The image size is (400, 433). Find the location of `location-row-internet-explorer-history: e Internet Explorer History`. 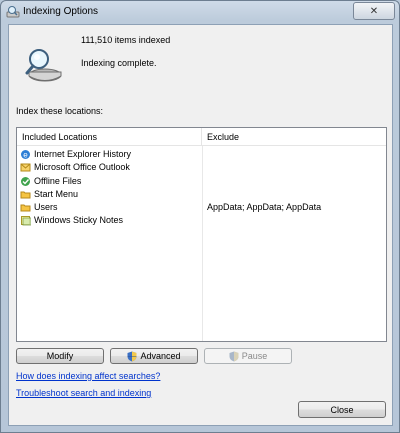

location-row-internet-explorer-history: e Internet Explorer History is located at coordinates (201, 154).